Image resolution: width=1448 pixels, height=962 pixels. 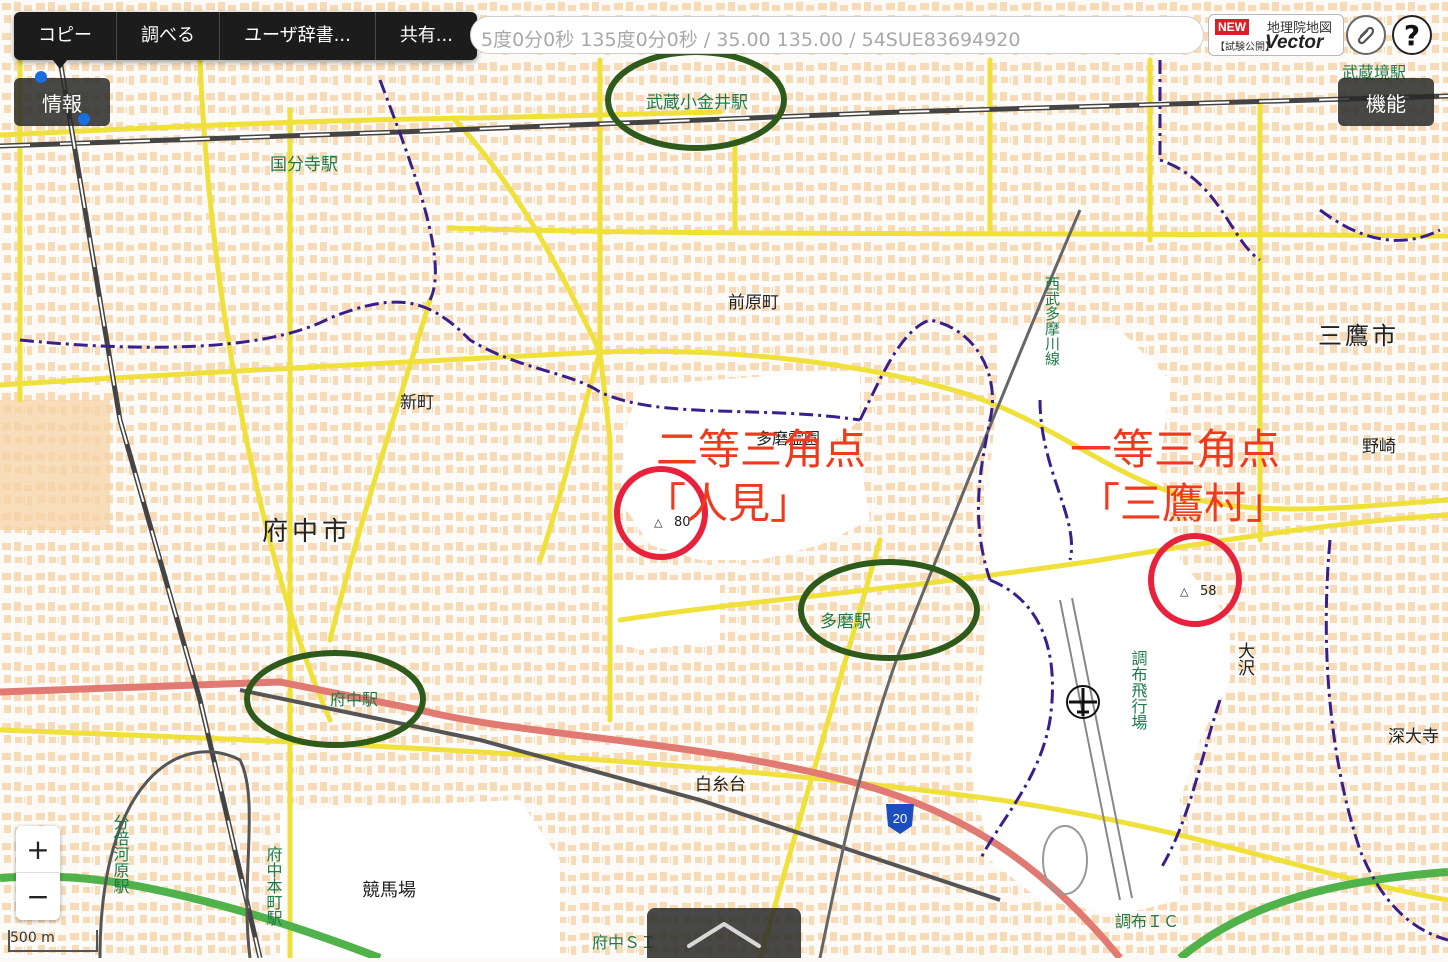 I want to click on zoom-out-button: −, so click(x=38, y=896).